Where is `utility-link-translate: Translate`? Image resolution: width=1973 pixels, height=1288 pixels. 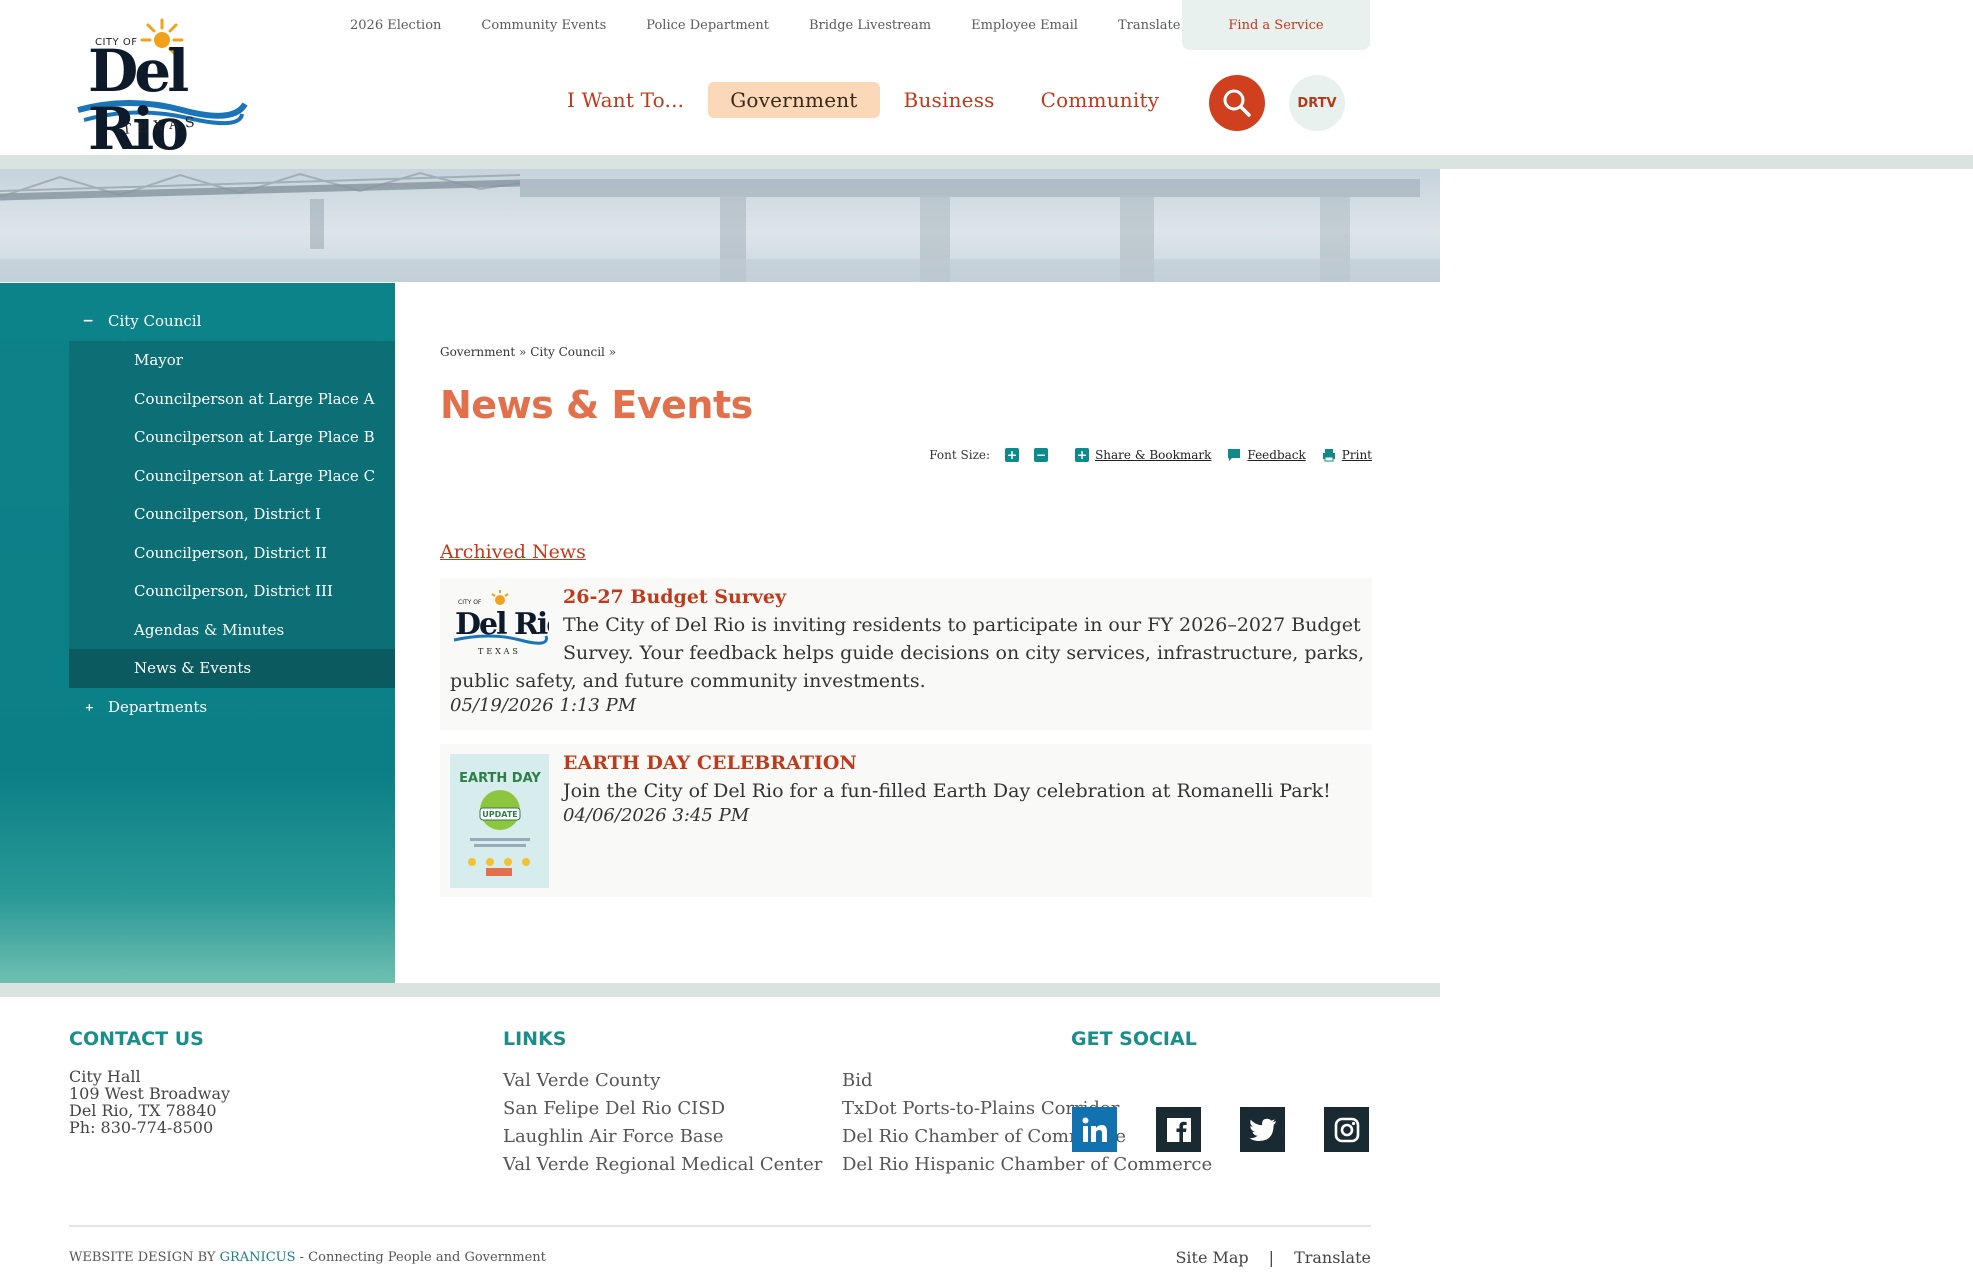 utility-link-translate: Translate is located at coordinates (1149, 25).